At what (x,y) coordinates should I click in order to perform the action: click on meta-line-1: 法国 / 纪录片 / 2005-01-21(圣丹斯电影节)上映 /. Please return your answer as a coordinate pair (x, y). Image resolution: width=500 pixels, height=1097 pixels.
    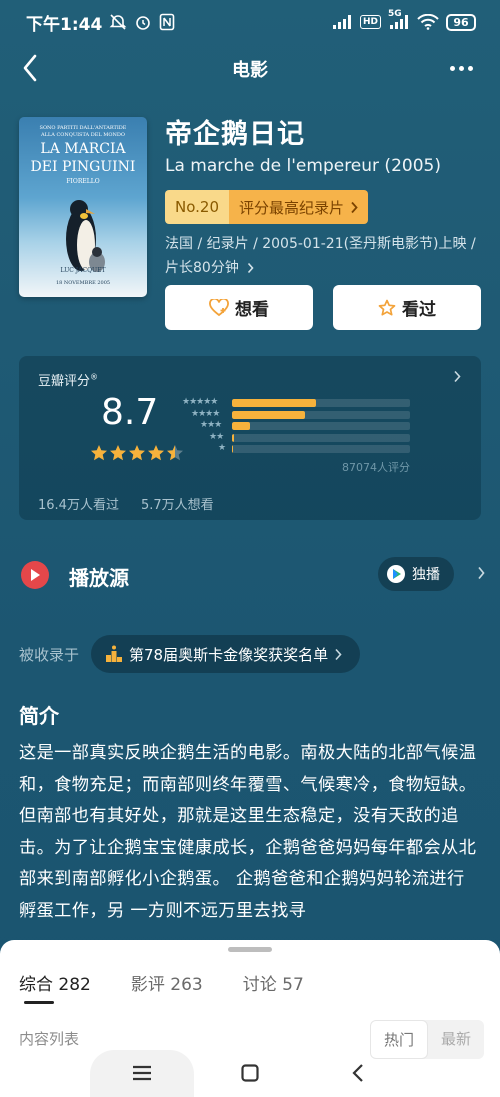
    Looking at the image, I should click on (320, 244).